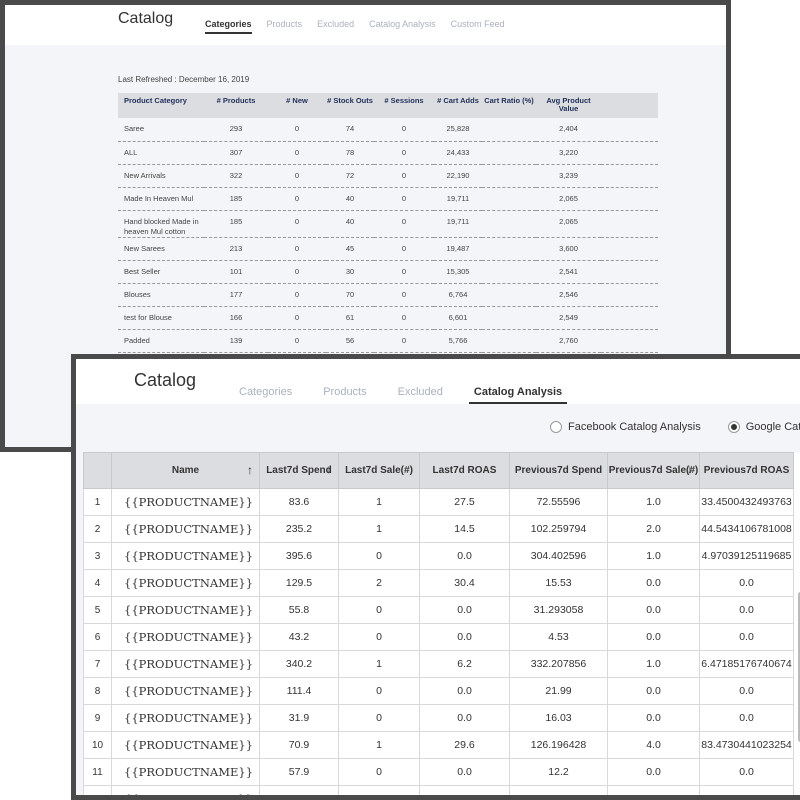 The width and height of the screenshot is (800, 800). I want to click on grid-cell: 129.5, so click(299, 583).